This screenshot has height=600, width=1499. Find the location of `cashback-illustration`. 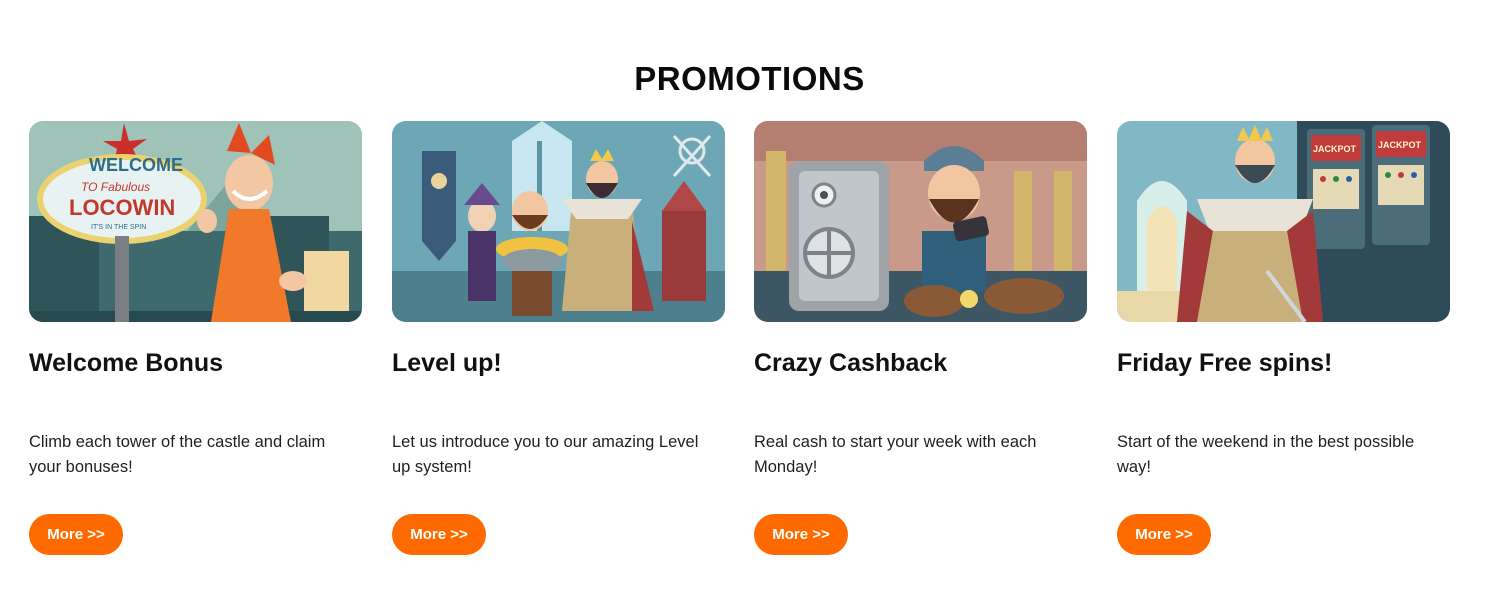

cashback-illustration is located at coordinates (920, 221).